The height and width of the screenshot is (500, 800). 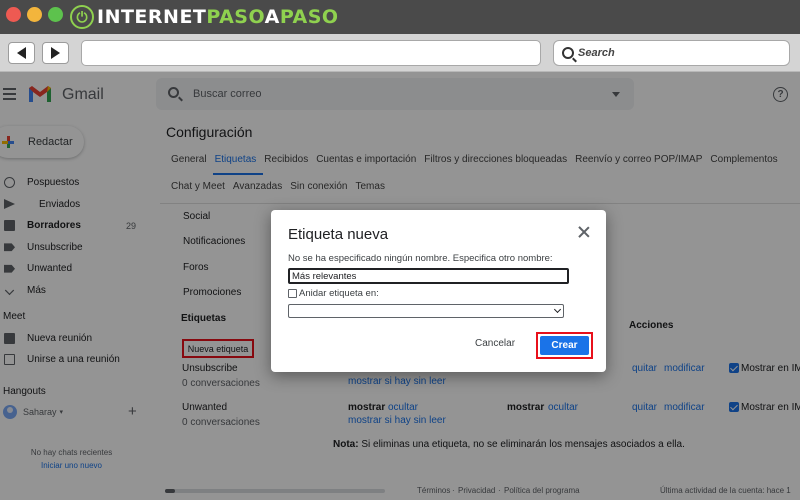 I want to click on back-button, so click(x=21, y=53).